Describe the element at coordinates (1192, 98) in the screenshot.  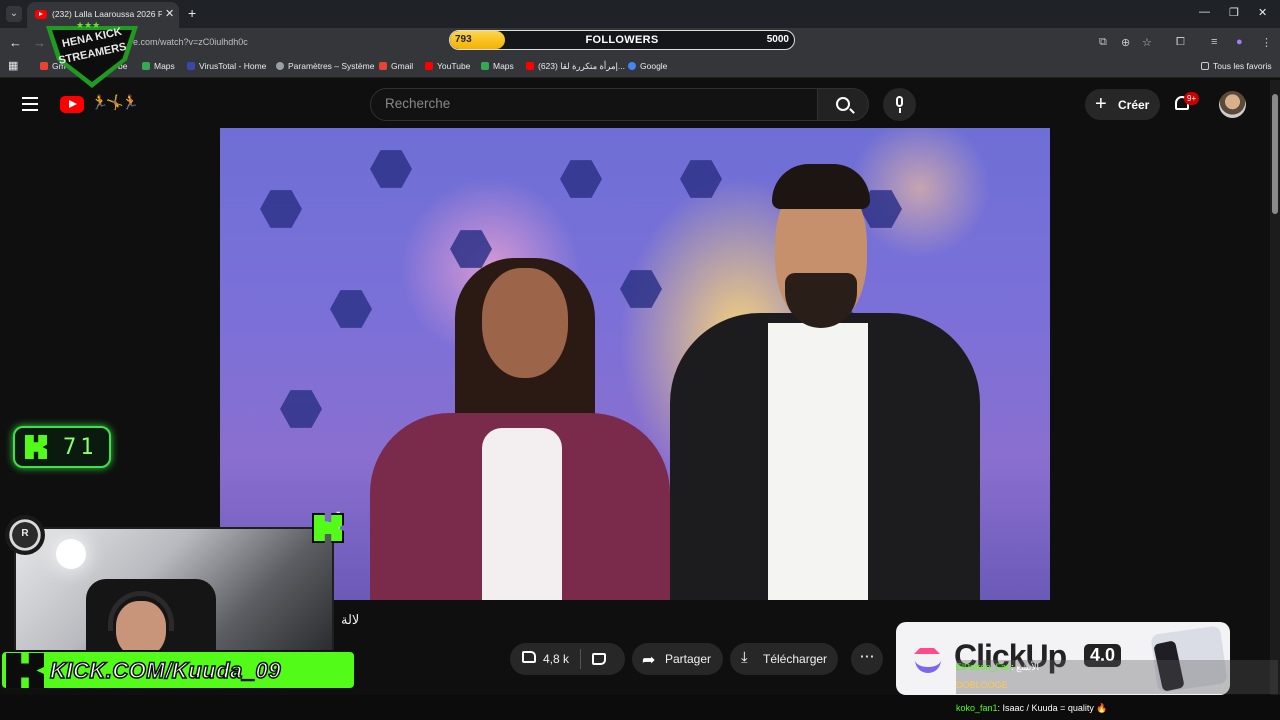
I see `notifications-badge: 9+` at that location.